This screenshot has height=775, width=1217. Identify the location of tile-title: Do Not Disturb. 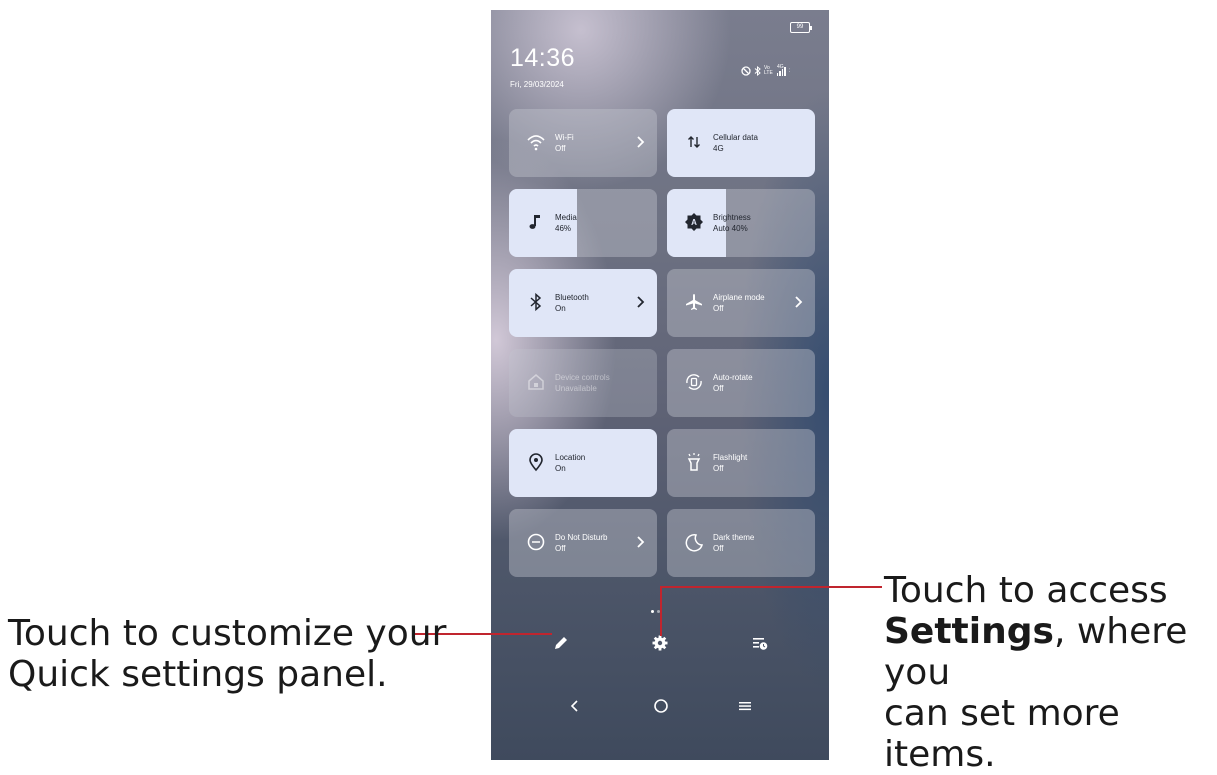
(581, 537).